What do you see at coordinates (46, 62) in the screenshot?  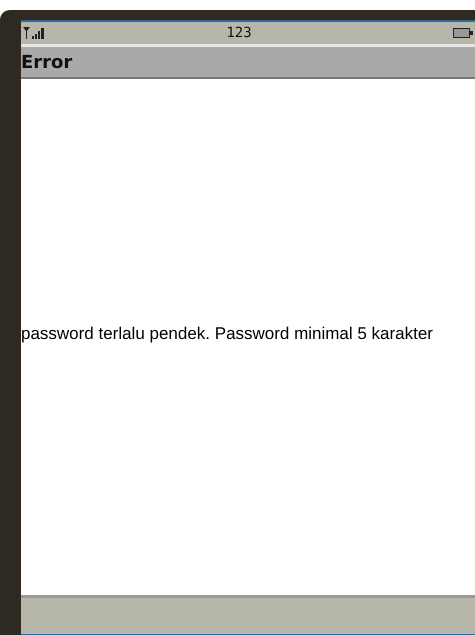 I see `screen-title: Error` at bounding box center [46, 62].